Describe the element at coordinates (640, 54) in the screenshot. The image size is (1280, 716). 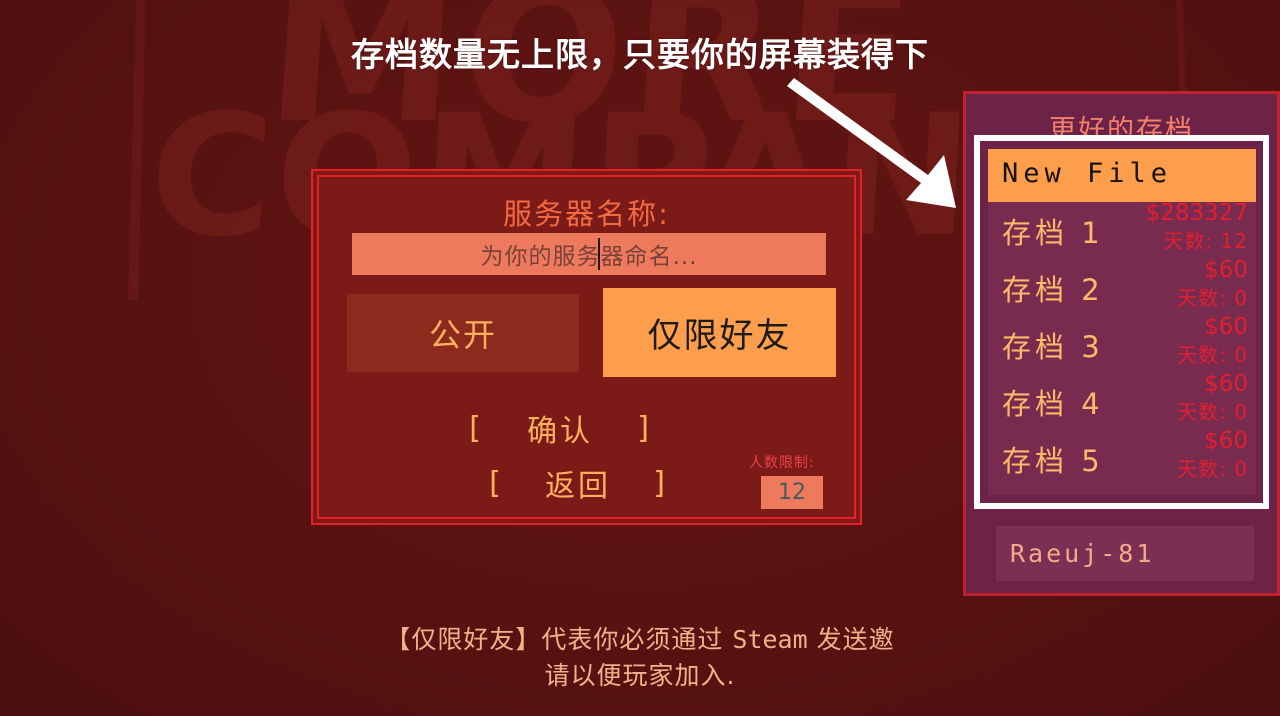
I see `annotation-caption: 存档数量无上限，只要你的屏幕装得下` at that location.